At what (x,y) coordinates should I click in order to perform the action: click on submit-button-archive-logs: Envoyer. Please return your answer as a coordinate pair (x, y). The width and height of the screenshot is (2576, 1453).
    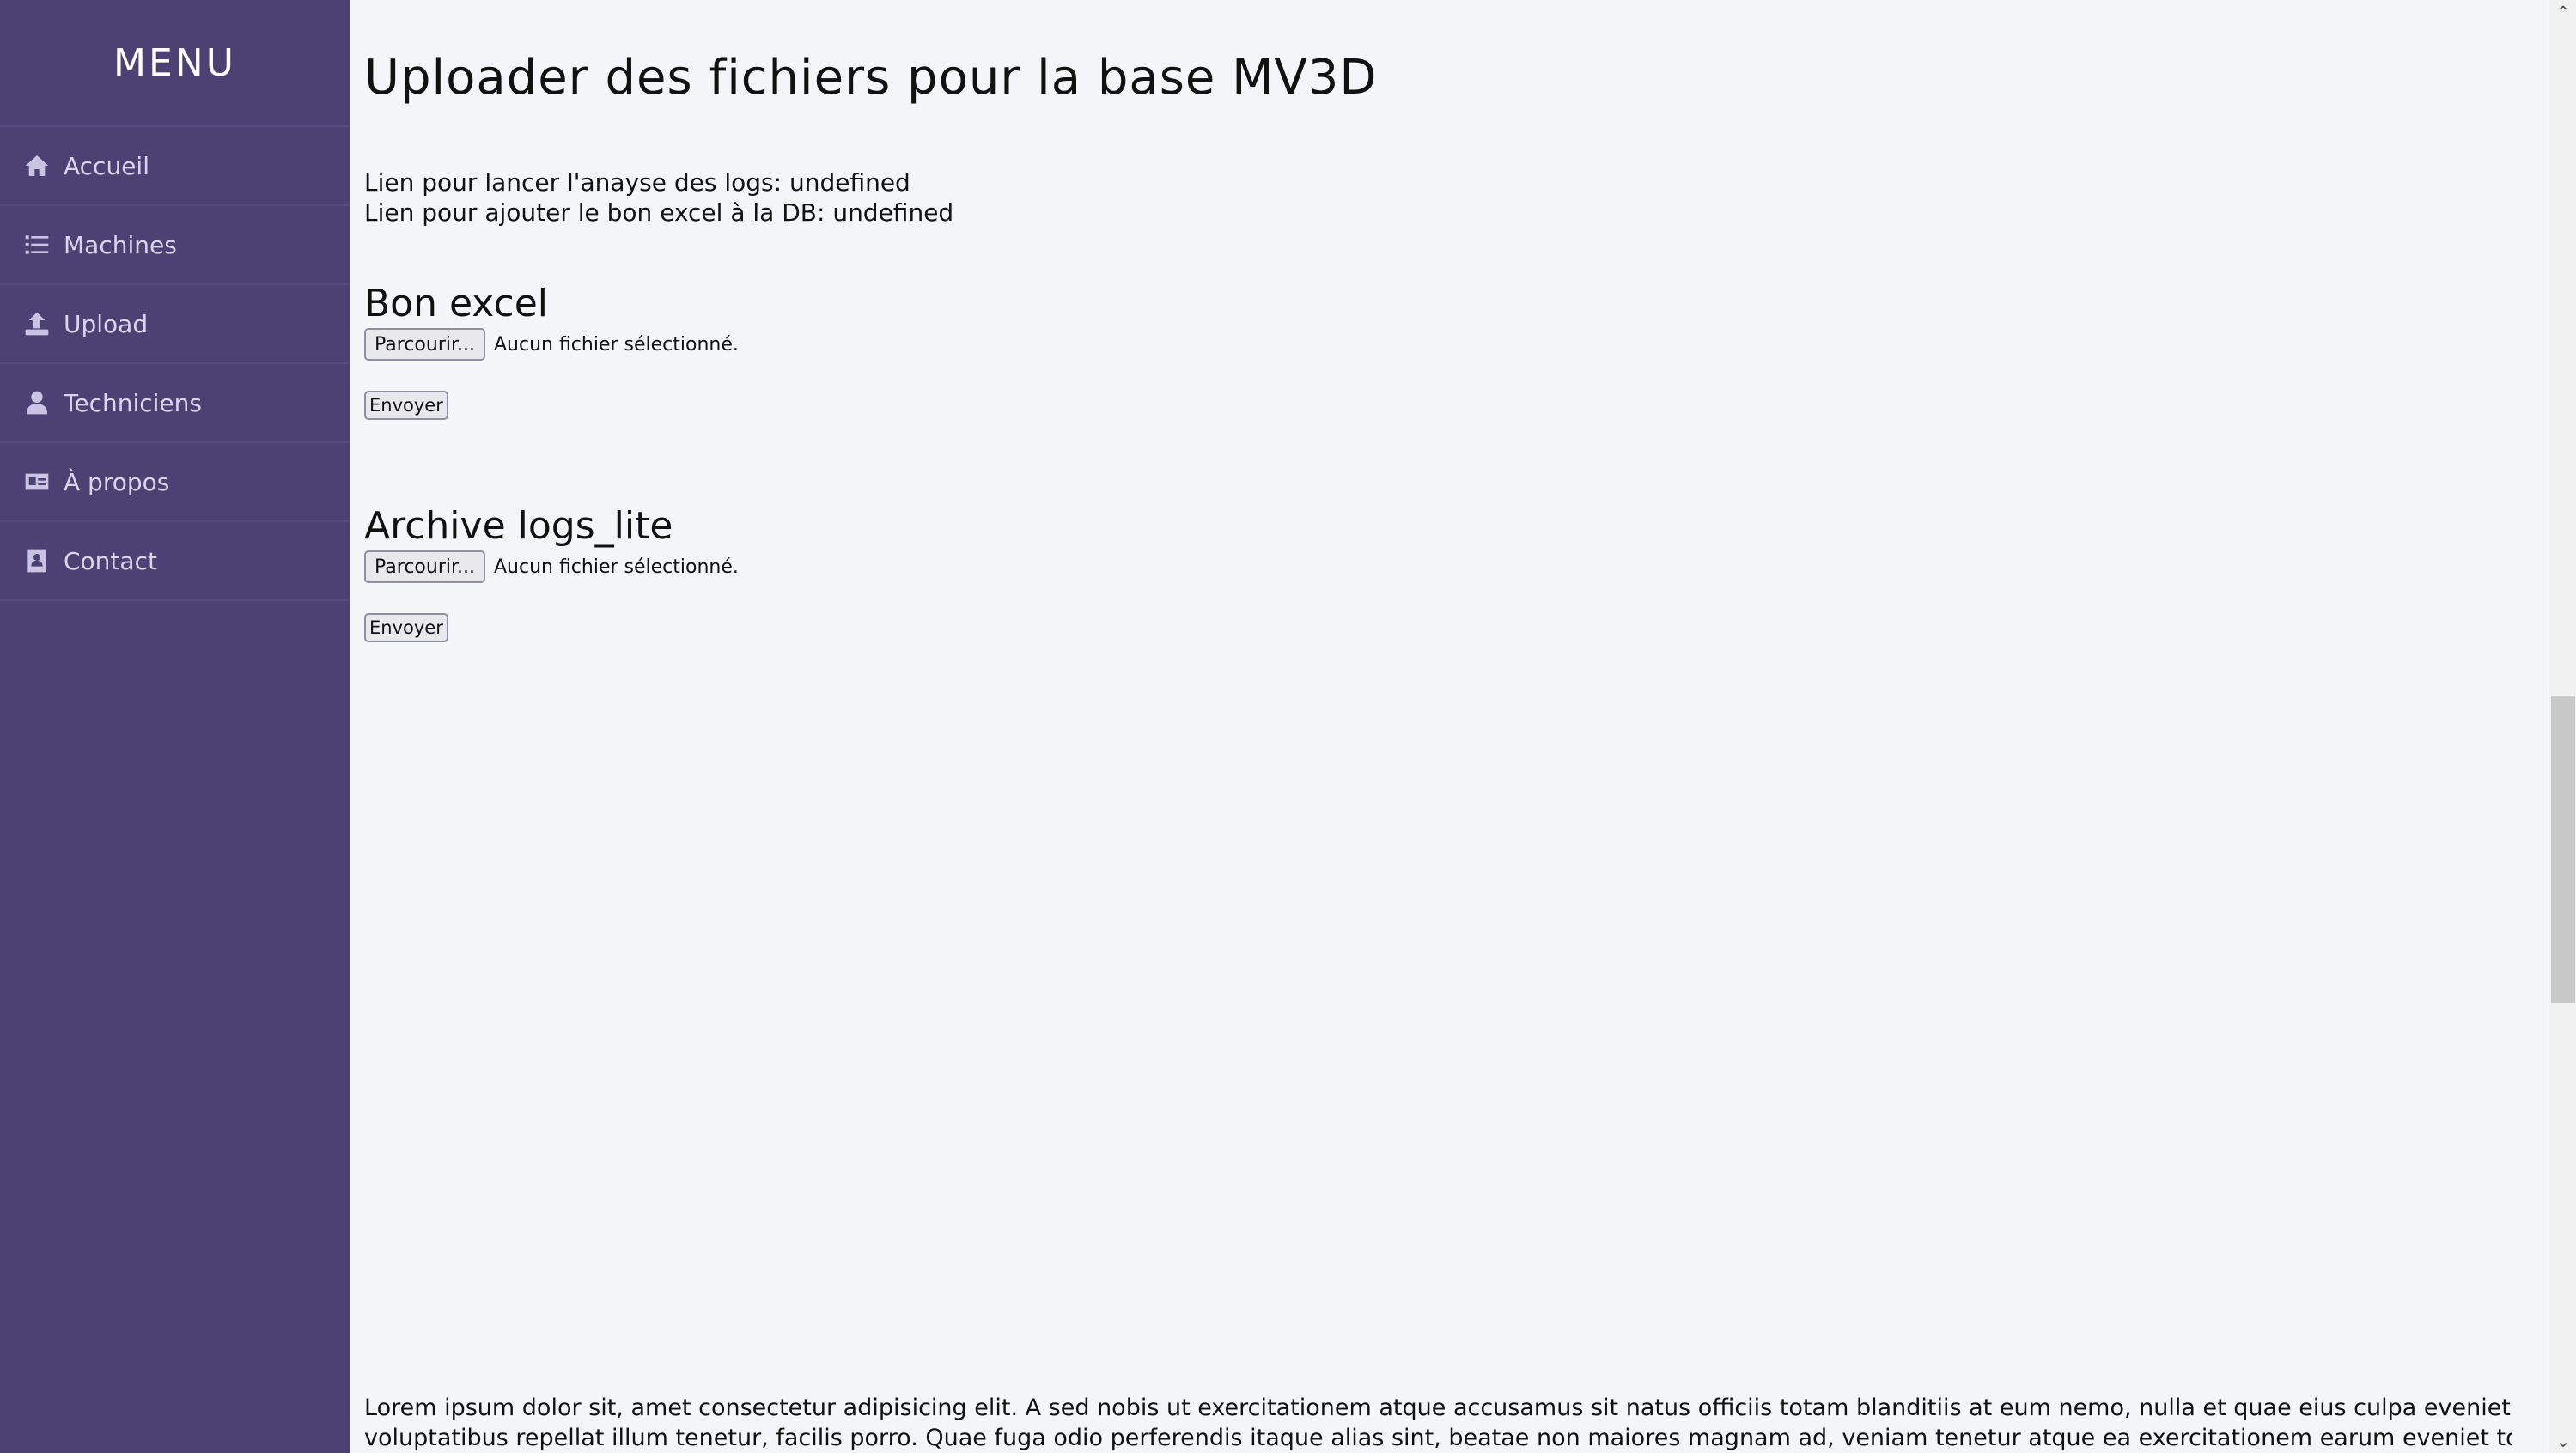
    Looking at the image, I should click on (406, 628).